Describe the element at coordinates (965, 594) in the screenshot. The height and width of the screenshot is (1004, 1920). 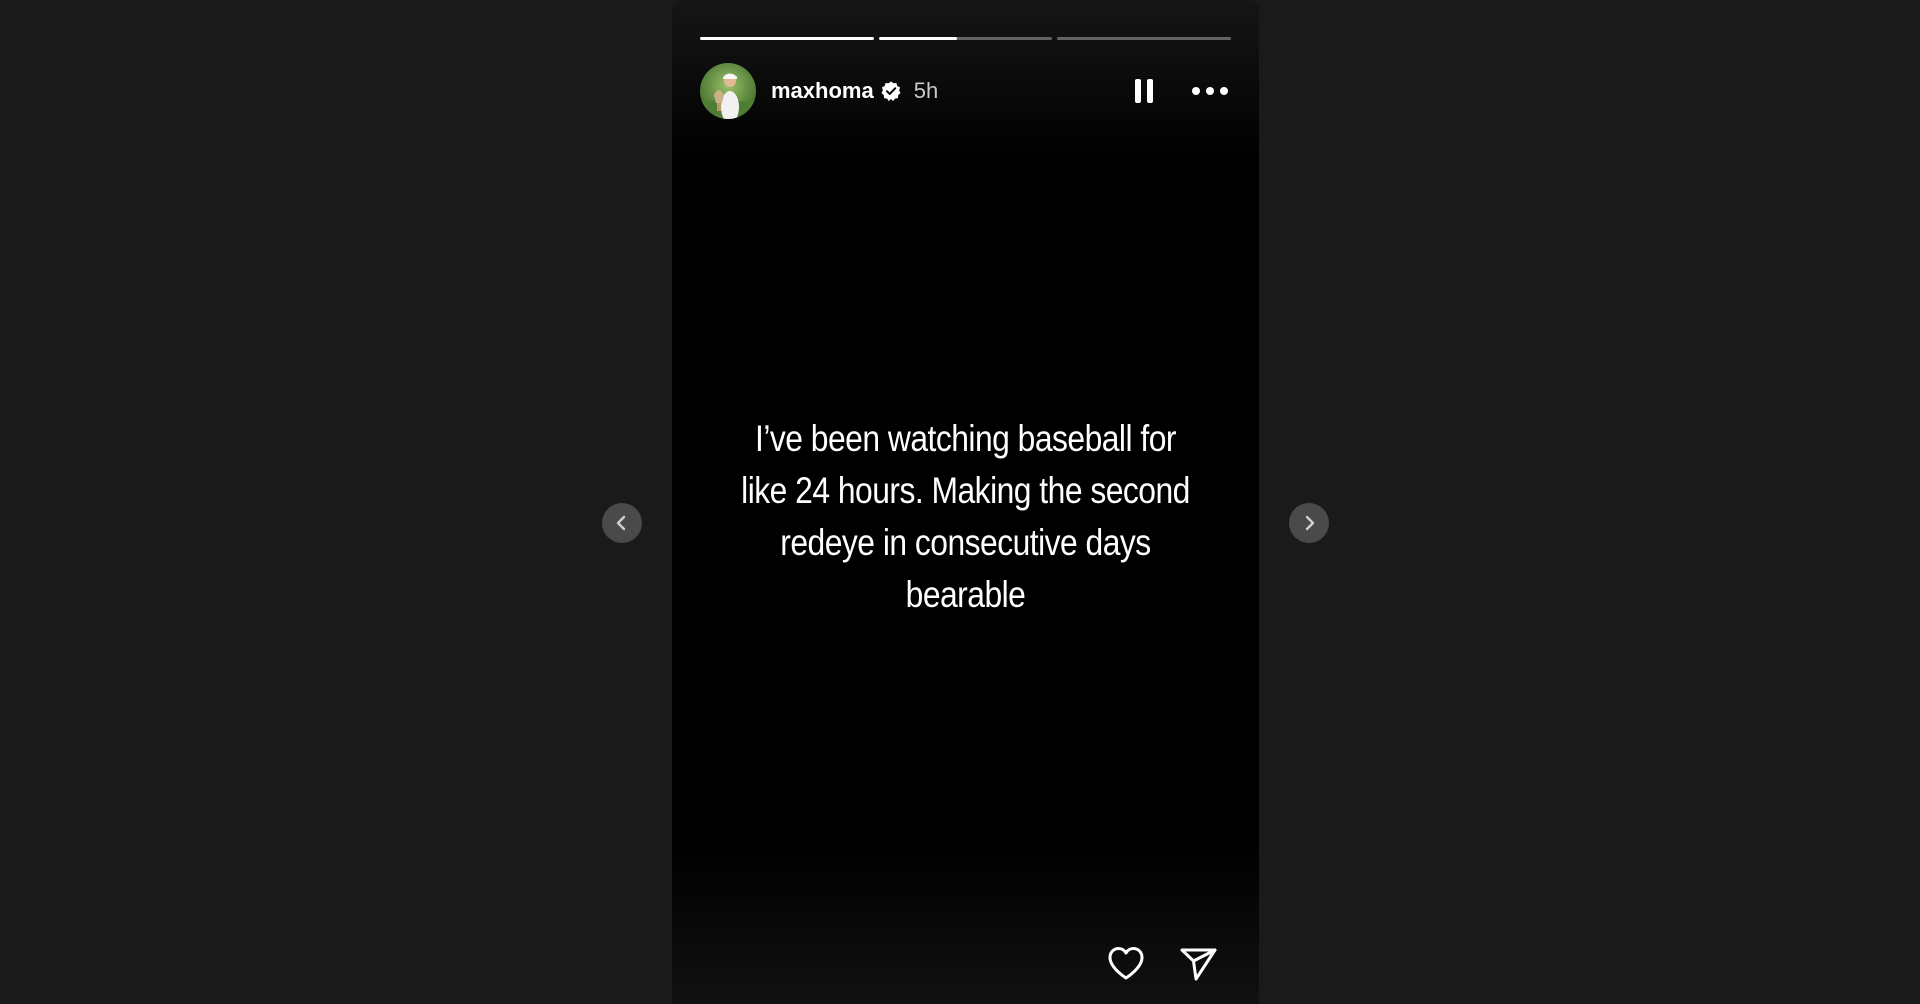
I see `story-text-line: bearable` at that location.